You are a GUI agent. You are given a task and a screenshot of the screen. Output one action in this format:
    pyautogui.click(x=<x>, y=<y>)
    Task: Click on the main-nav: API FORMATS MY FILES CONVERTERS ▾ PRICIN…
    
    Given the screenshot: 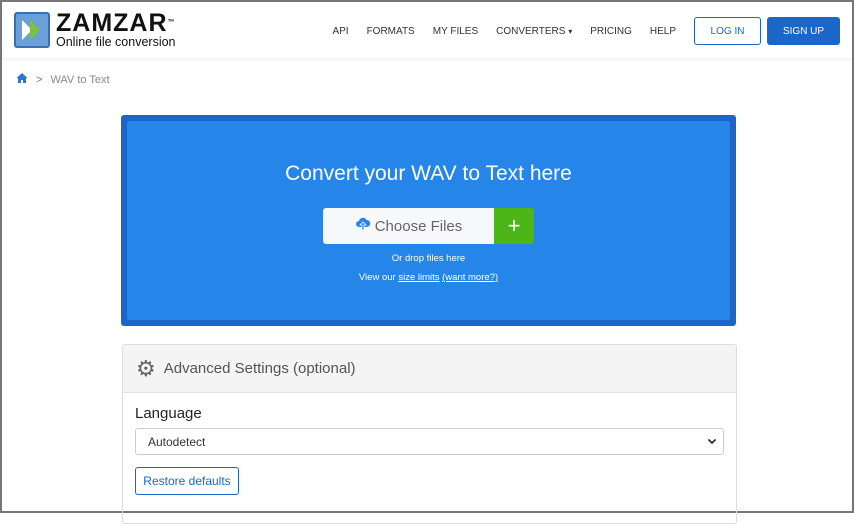 What is the action you would take?
    pyautogui.click(x=586, y=31)
    